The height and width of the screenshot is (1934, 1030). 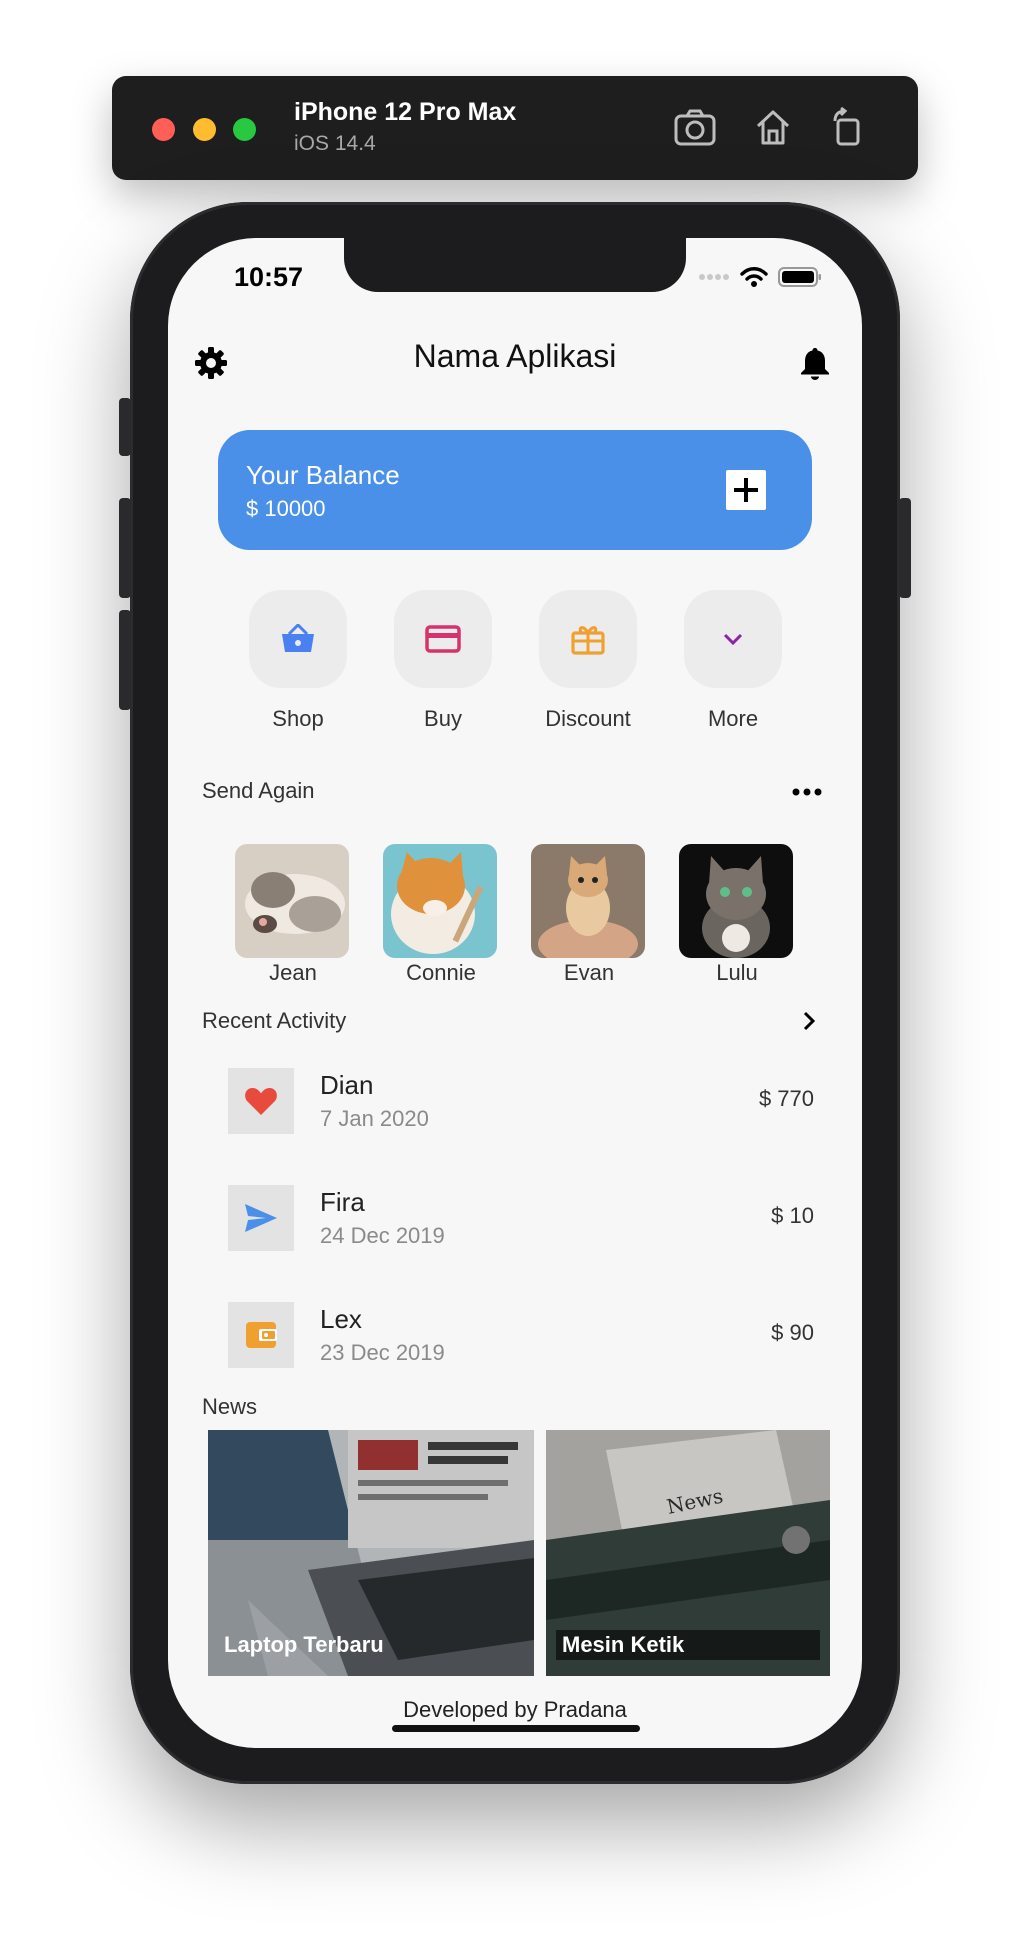 I want to click on action-buy-button, so click(x=443, y=639).